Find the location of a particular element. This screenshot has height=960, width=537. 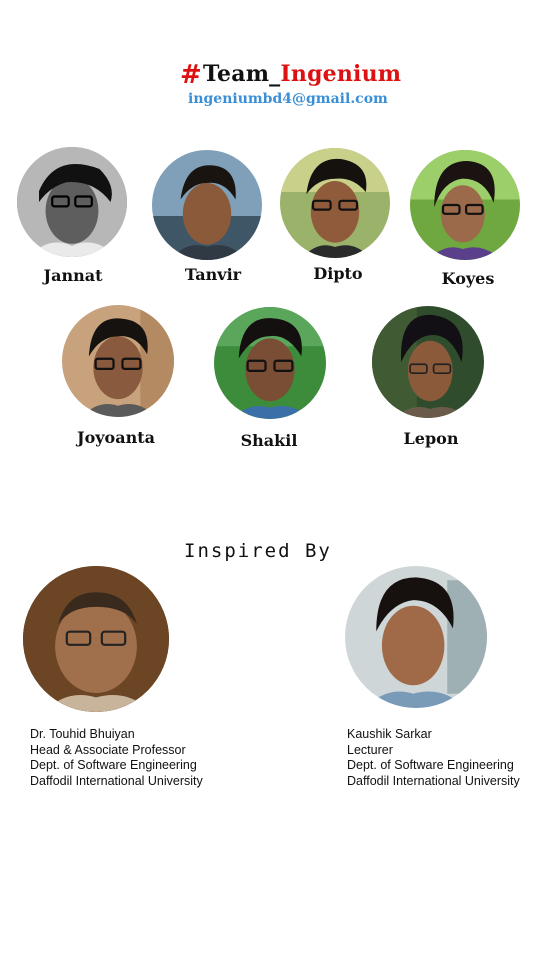

mentor-title: Lecturer is located at coordinates (370, 749).